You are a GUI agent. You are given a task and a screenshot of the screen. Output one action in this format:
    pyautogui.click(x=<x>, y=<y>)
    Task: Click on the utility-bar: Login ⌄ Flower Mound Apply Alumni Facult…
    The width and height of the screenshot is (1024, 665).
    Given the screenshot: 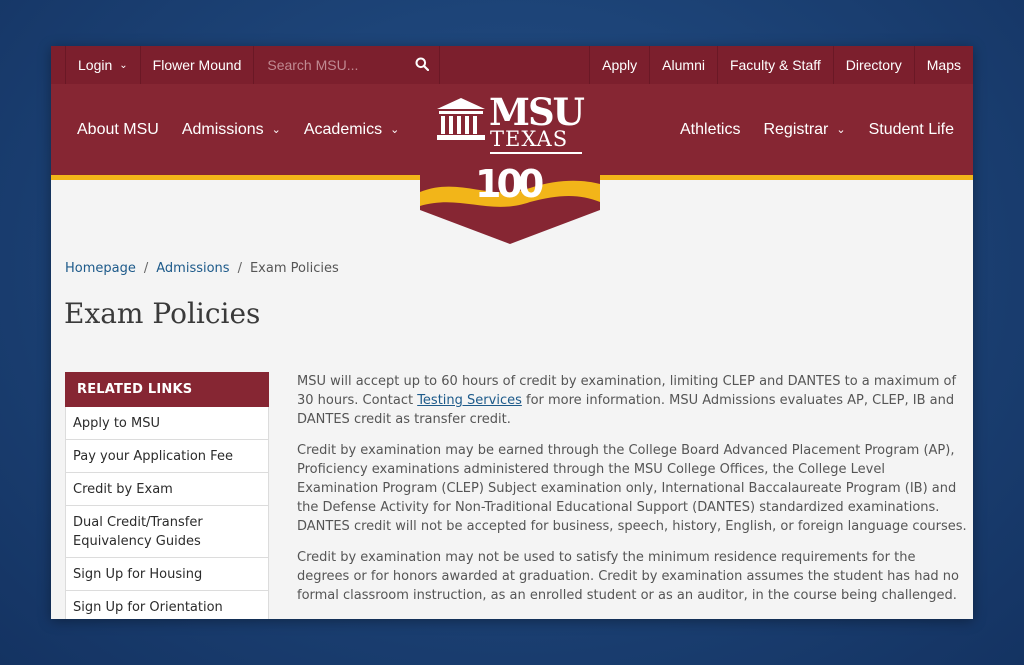 What is the action you would take?
    pyautogui.click(x=512, y=65)
    